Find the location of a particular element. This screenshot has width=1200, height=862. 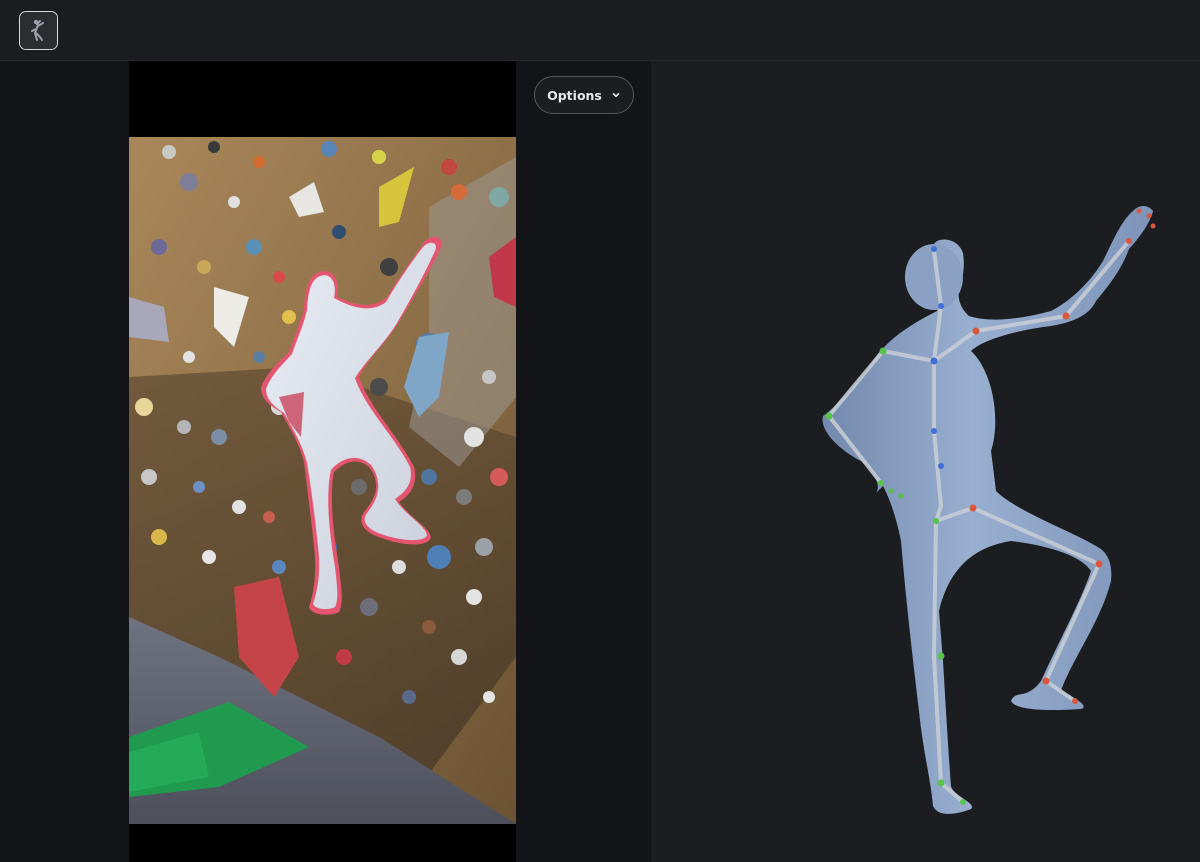

top-bar is located at coordinates (600, 30).